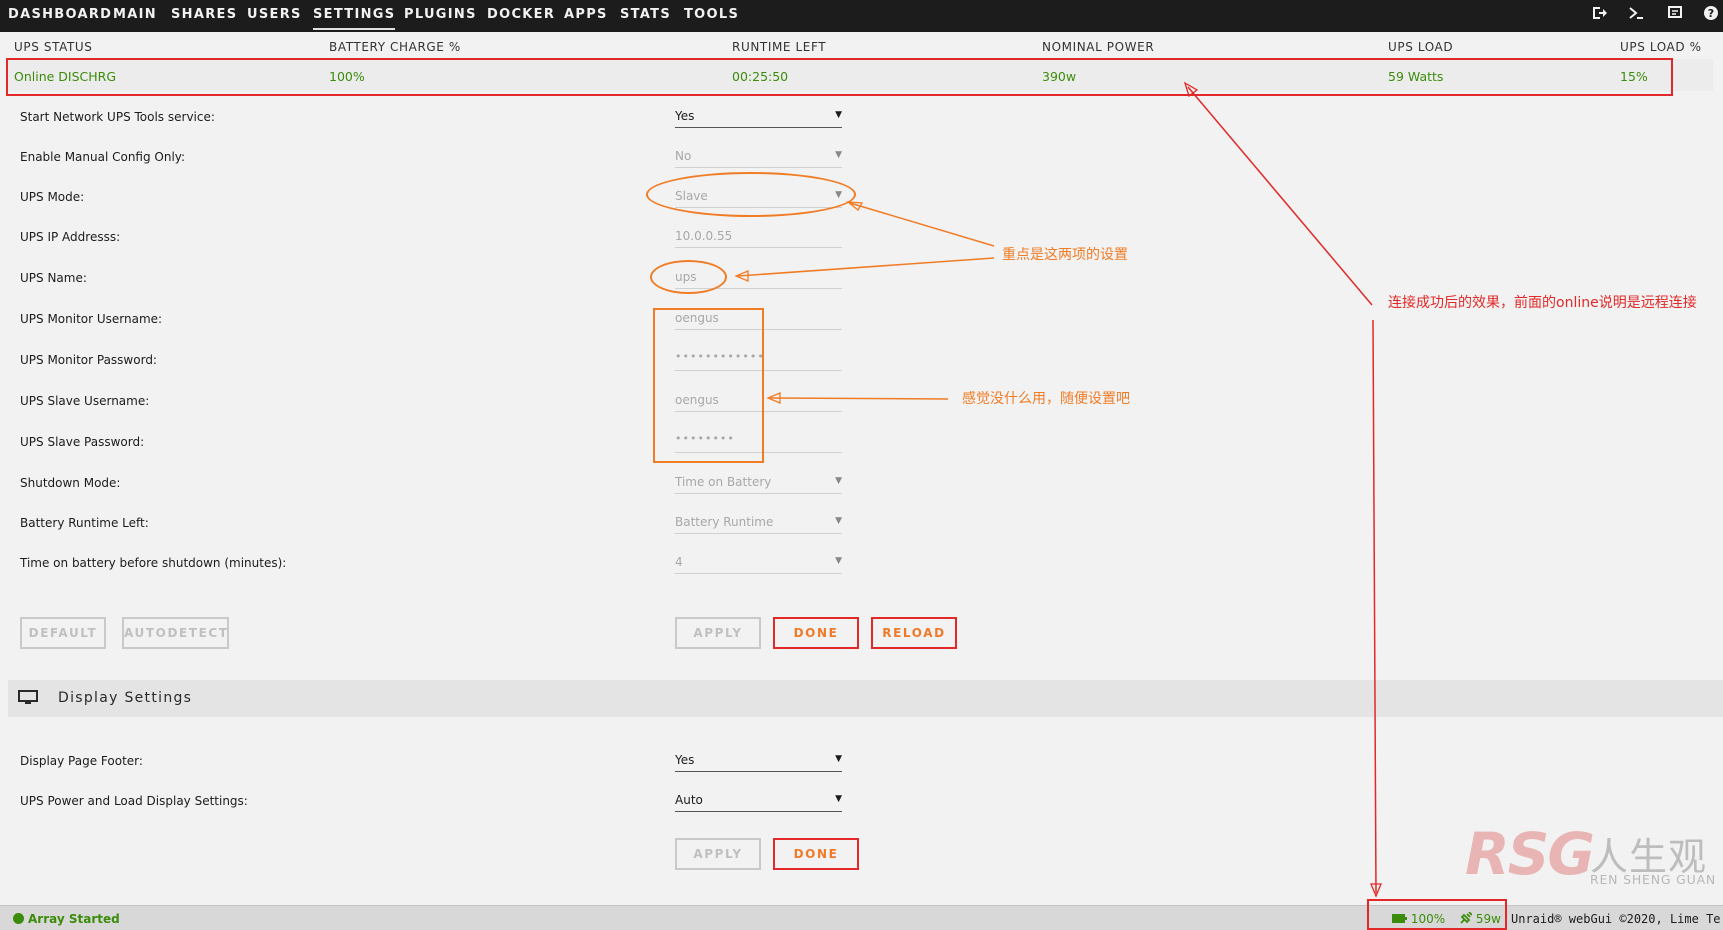 The width and height of the screenshot is (1723, 930). Describe the element at coordinates (1065, 255) in the screenshot. I see `annotation-key-settings: 重点是这两项的设置` at that location.